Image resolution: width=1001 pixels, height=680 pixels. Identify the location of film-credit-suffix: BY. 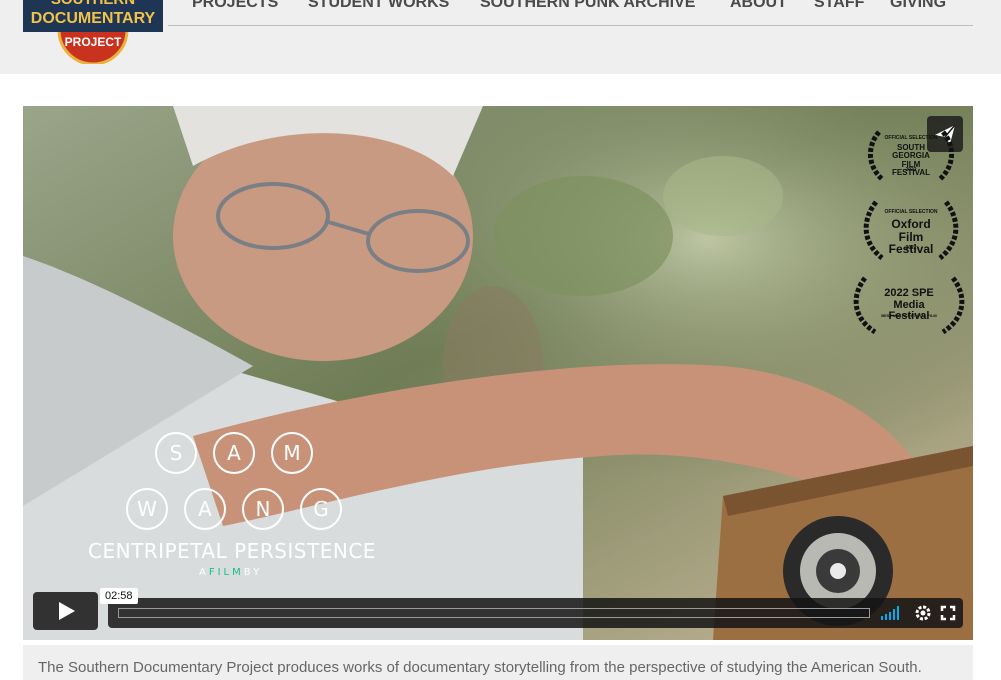
(253, 572).